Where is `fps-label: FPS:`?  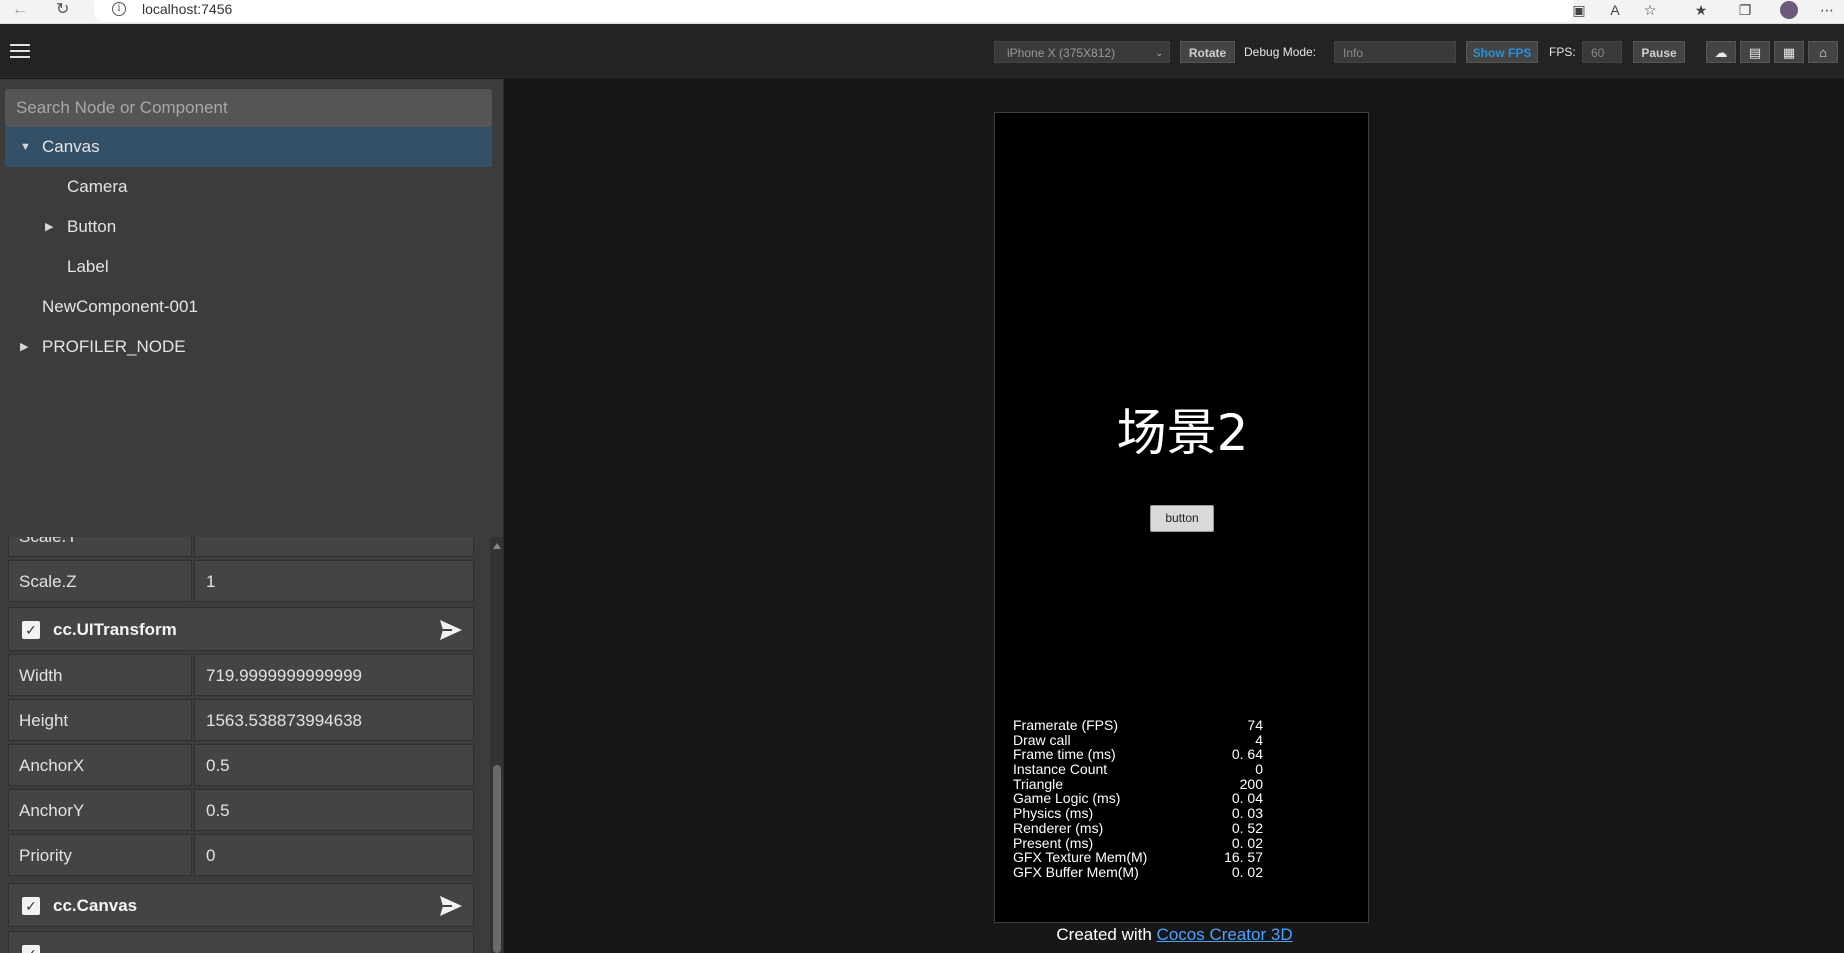 fps-label: FPS: is located at coordinates (1562, 52).